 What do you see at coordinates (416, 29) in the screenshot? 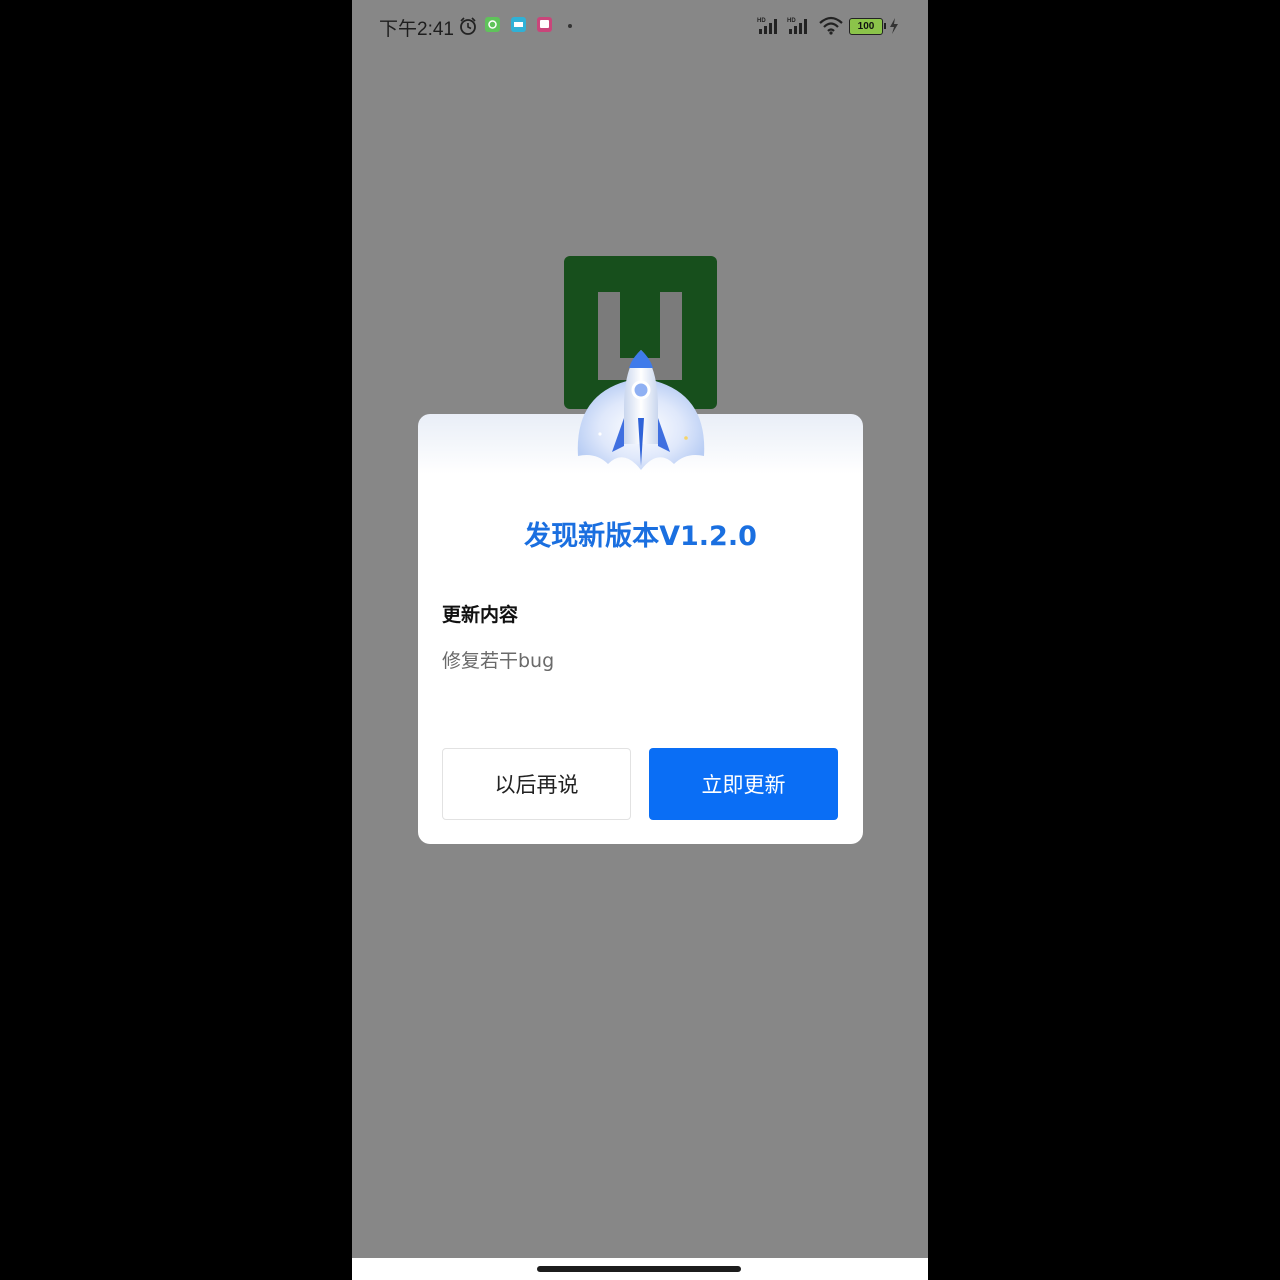
I see `status-time: 下午2:41` at bounding box center [416, 29].